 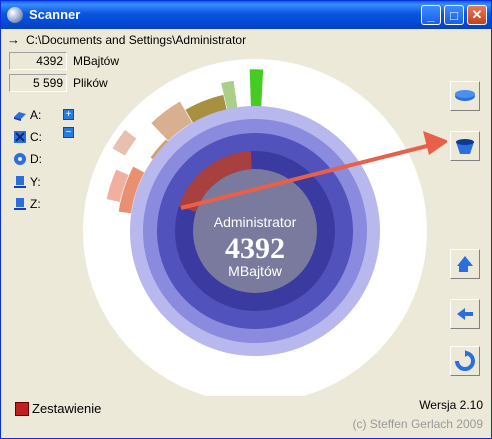 What do you see at coordinates (36, 137) in the screenshot?
I see `drive-label: C:` at bounding box center [36, 137].